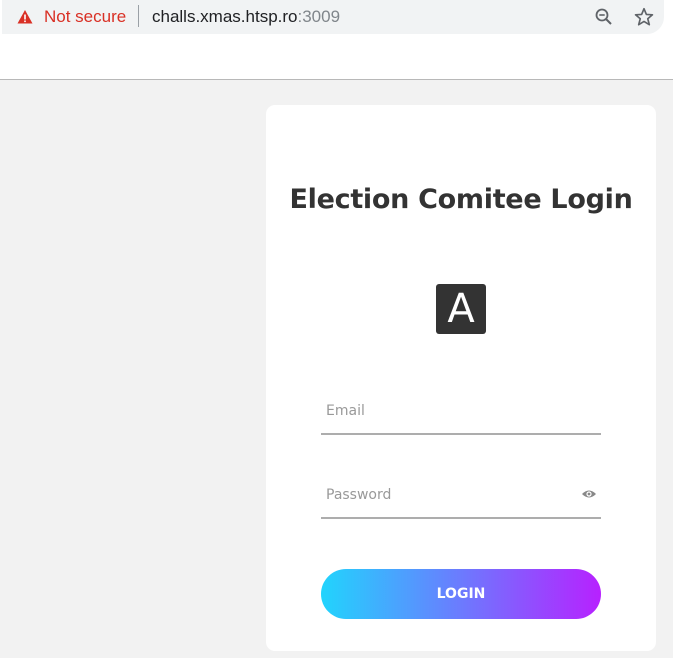  I want to click on password-field, so click(461, 497).